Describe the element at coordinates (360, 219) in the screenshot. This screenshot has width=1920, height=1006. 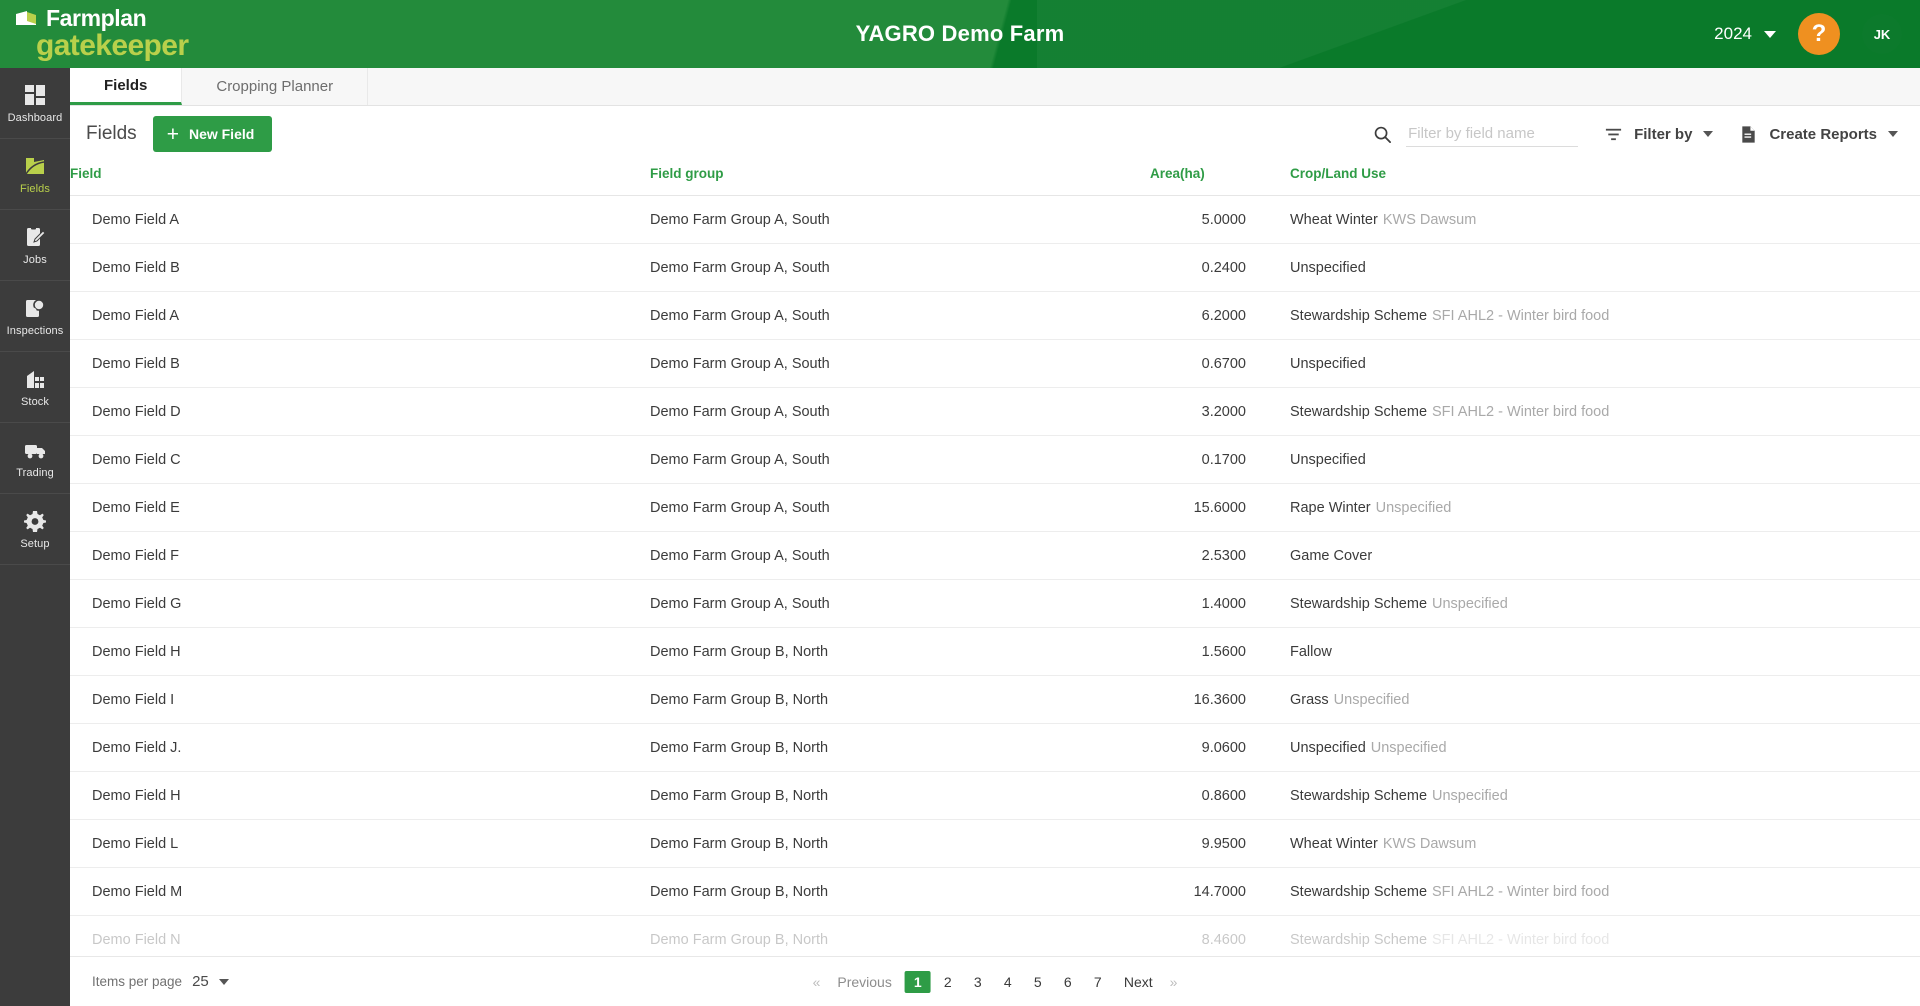
I see `cell-field: Demo Field A` at that location.